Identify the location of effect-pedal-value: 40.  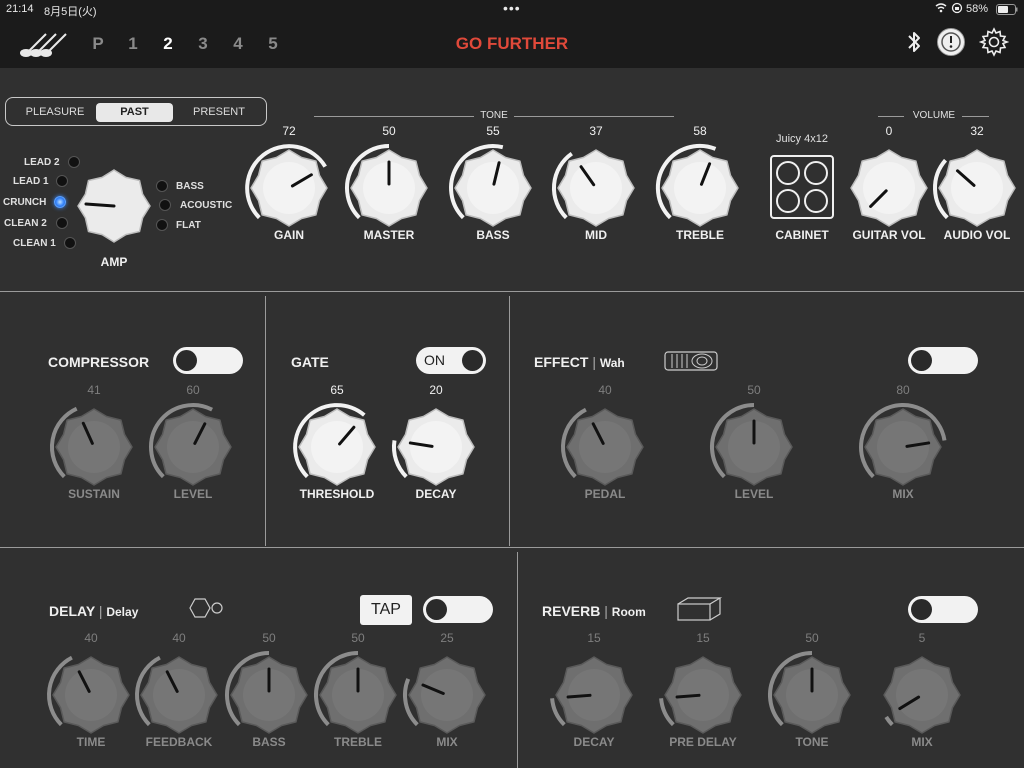
(605, 390).